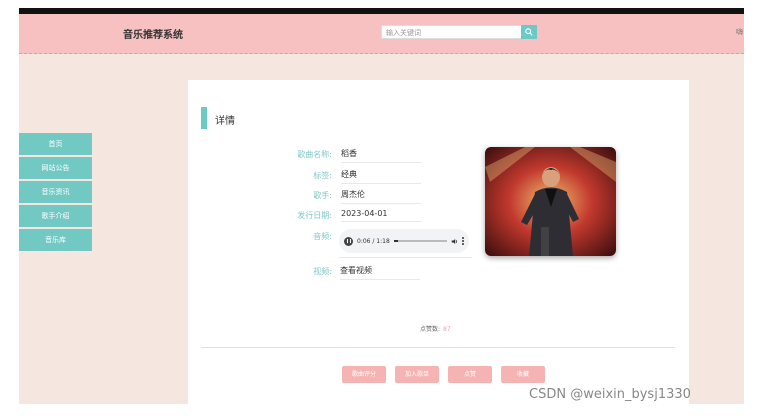 The width and height of the screenshot is (759, 416). I want to click on tag-label: 标签:, so click(322, 175).